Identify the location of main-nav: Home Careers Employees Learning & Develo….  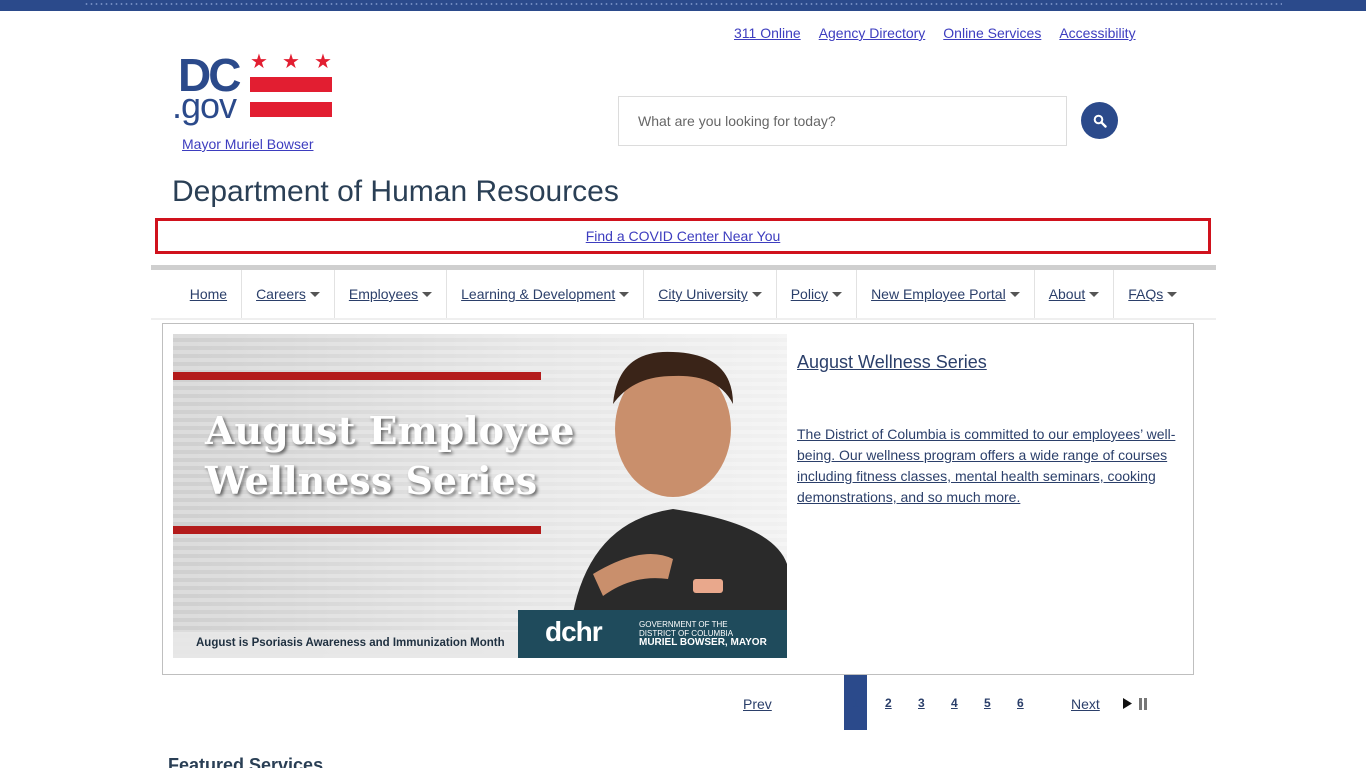
(683, 295).